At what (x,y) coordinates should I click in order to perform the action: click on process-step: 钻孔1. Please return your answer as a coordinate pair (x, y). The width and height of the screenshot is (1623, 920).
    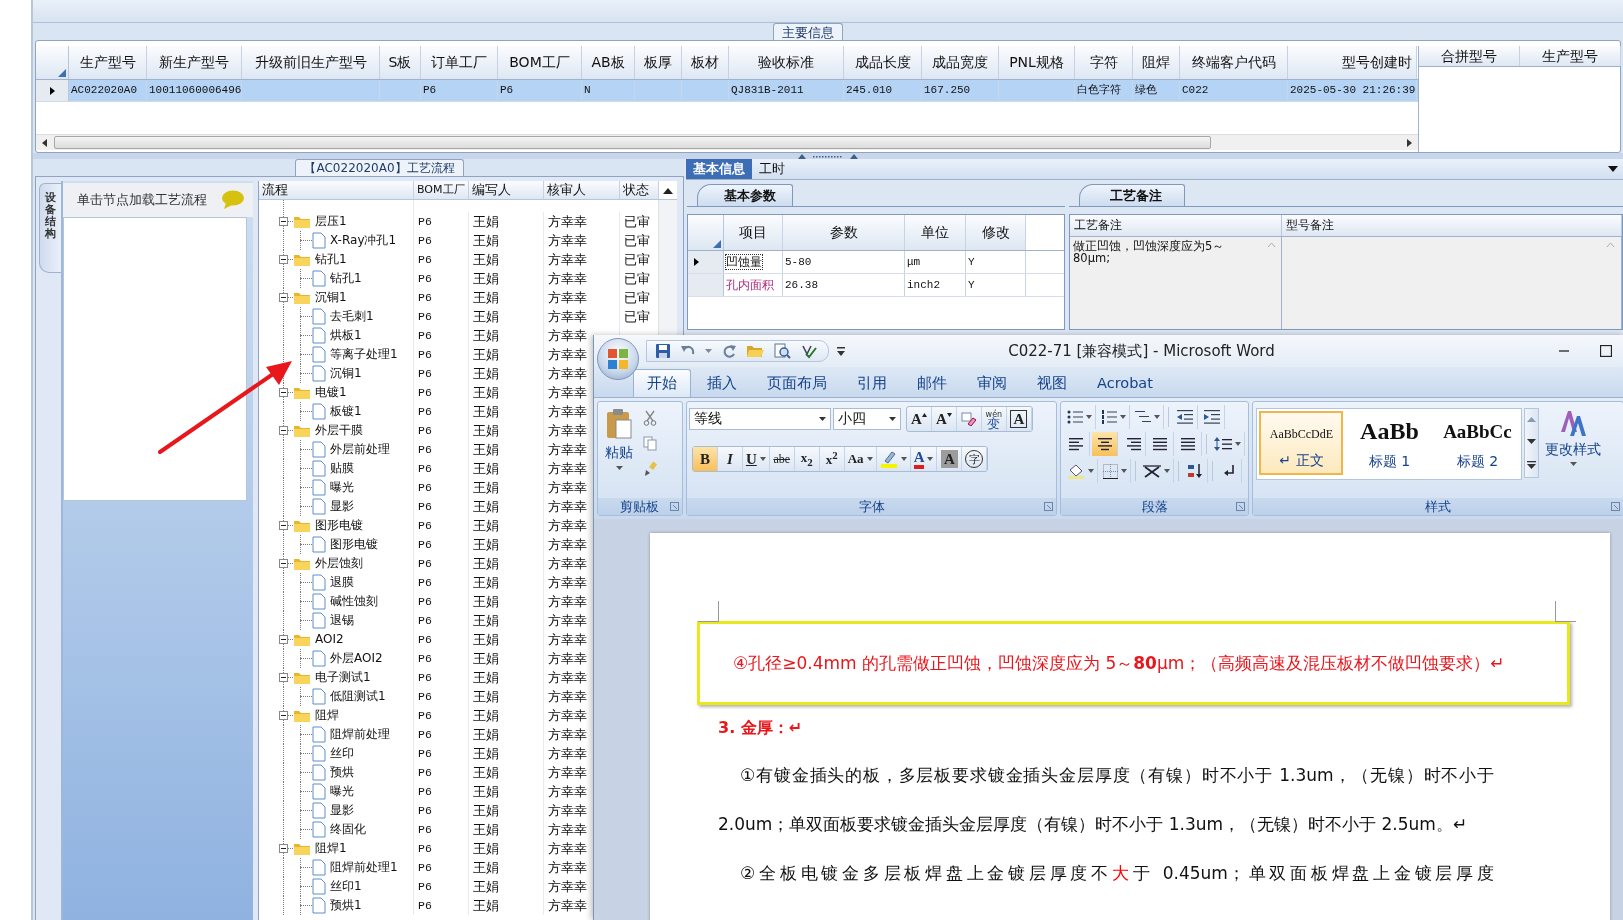
    Looking at the image, I should click on (331, 259).